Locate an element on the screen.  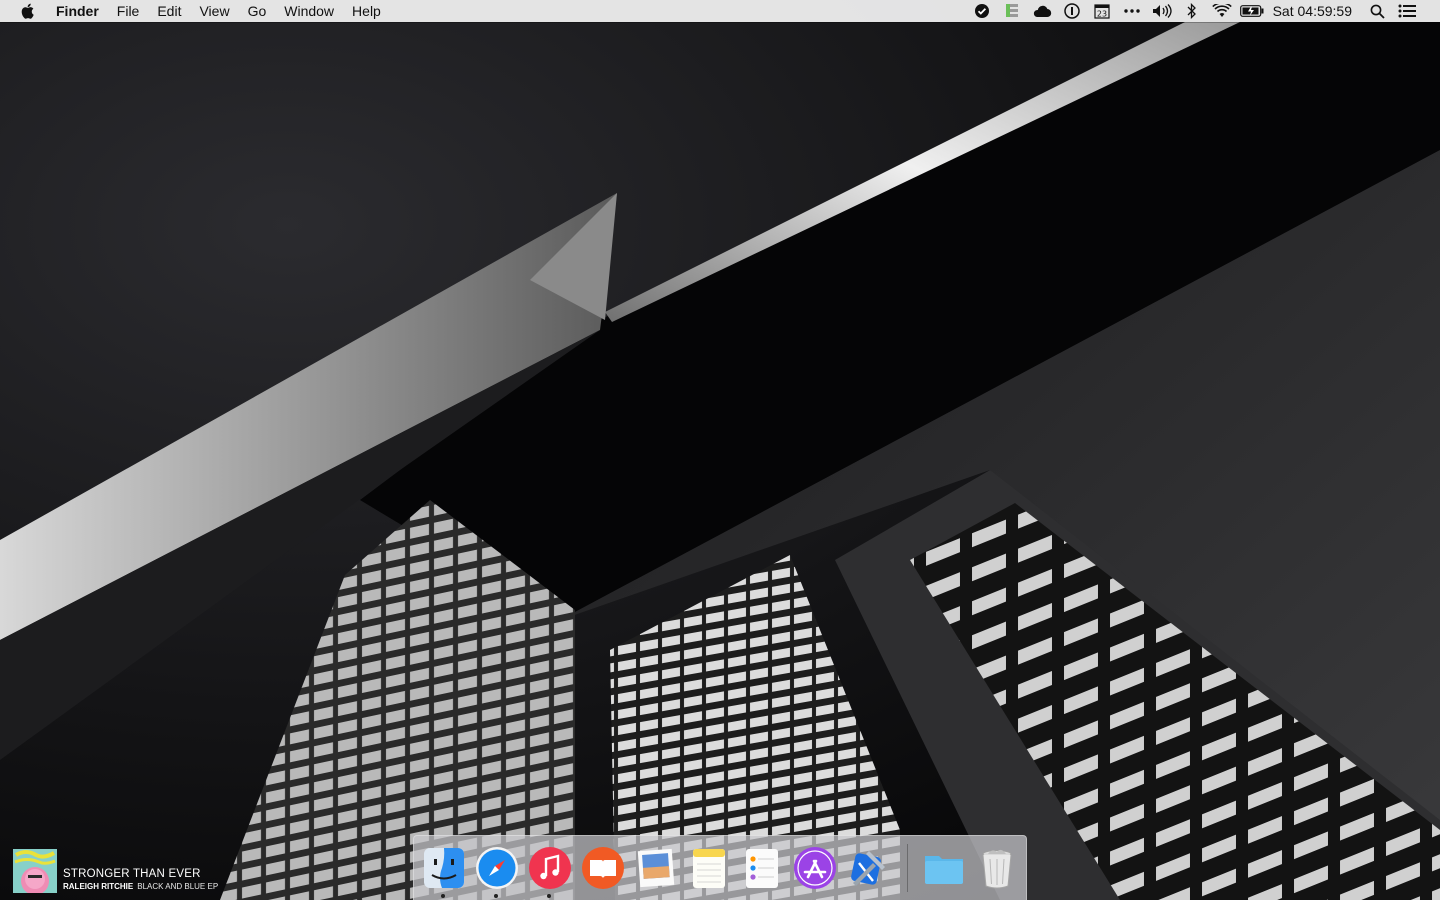
menu-bar: Finder File Edit View Go Window Help 23 is located at coordinates (720, 11).